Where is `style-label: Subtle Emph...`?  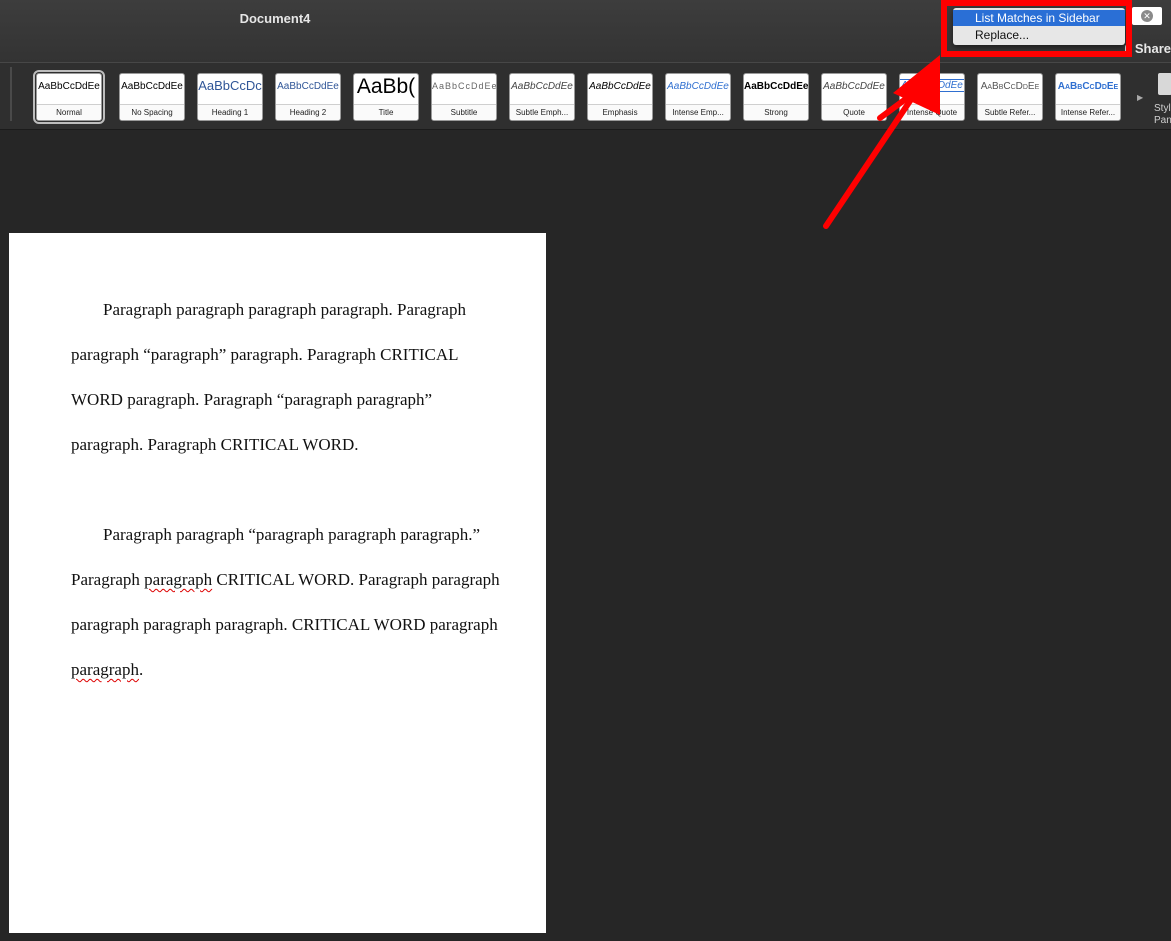 style-label: Subtle Emph... is located at coordinates (542, 112).